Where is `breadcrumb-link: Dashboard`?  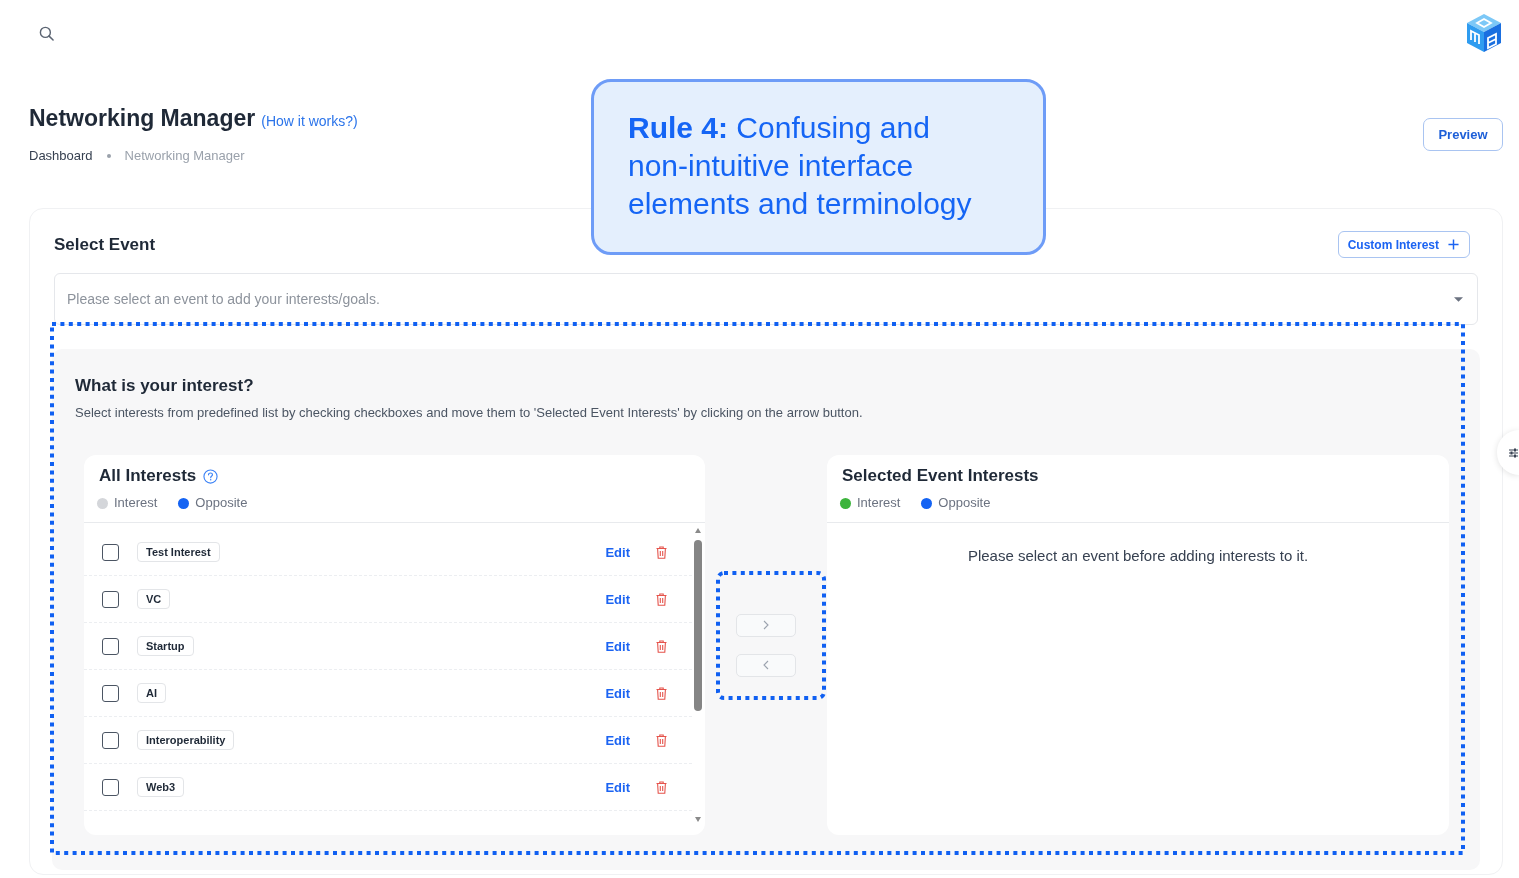
breadcrumb-link: Dashboard is located at coordinates (61, 156).